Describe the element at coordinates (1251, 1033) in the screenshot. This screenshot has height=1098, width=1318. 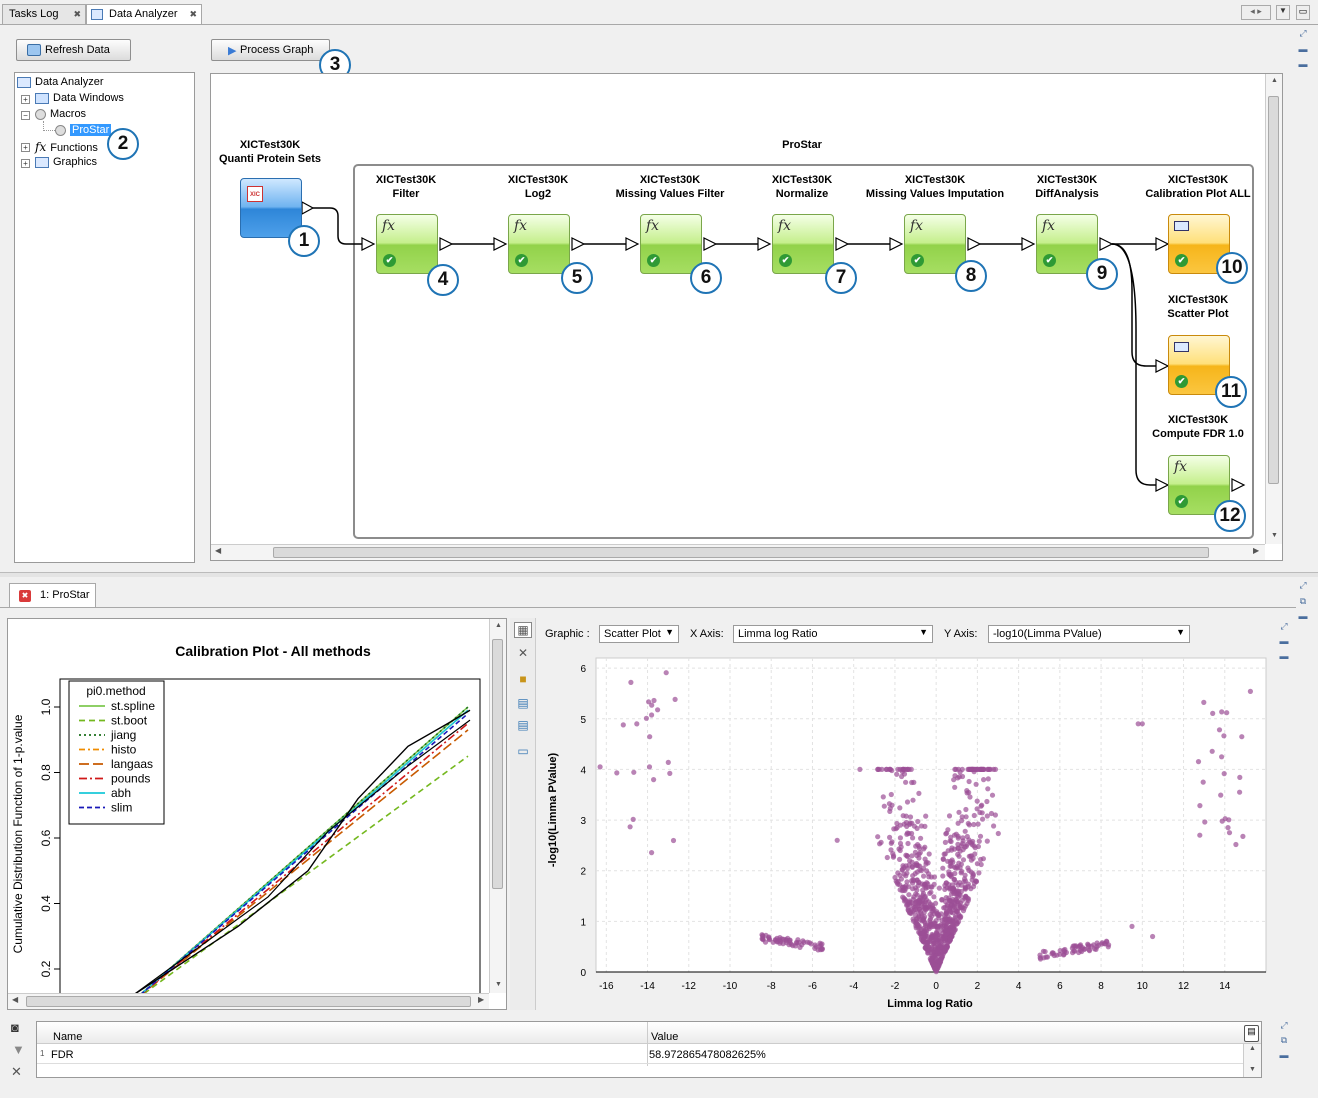
I see `column-chooser-icon: ▤` at that location.